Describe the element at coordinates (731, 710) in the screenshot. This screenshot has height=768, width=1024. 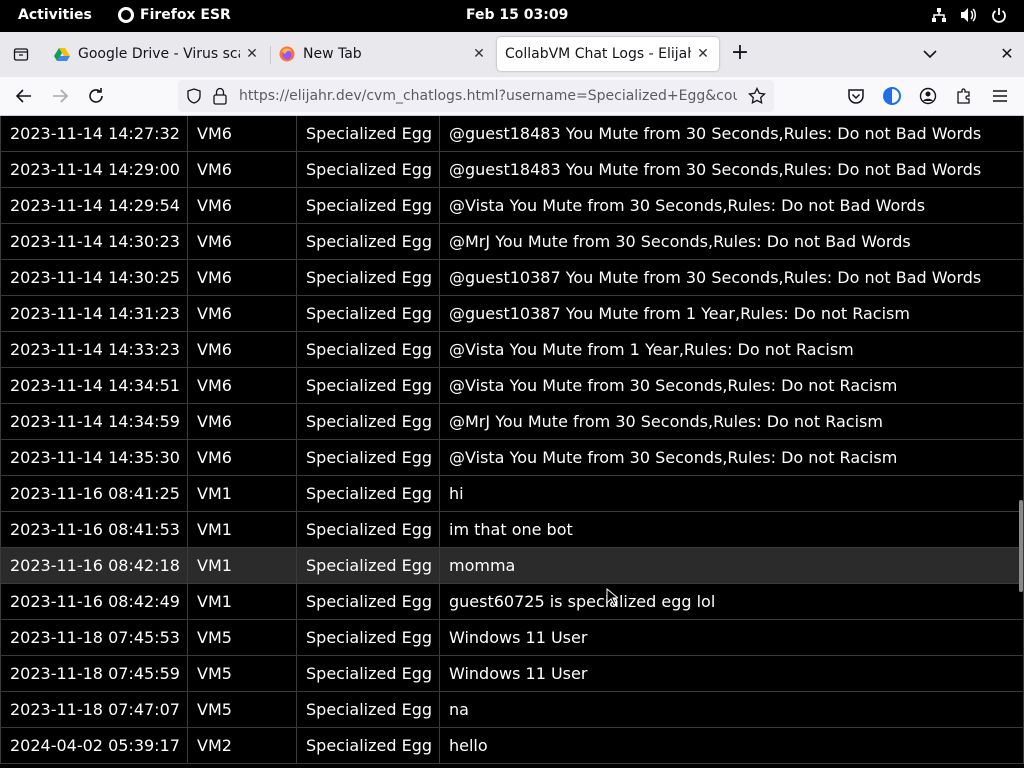
I see `message-cell: na` at that location.